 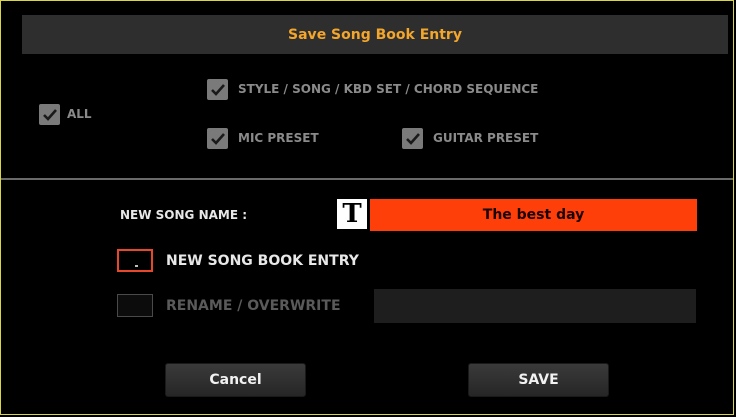 I want to click on song-name-value: The best day, so click(x=533, y=215).